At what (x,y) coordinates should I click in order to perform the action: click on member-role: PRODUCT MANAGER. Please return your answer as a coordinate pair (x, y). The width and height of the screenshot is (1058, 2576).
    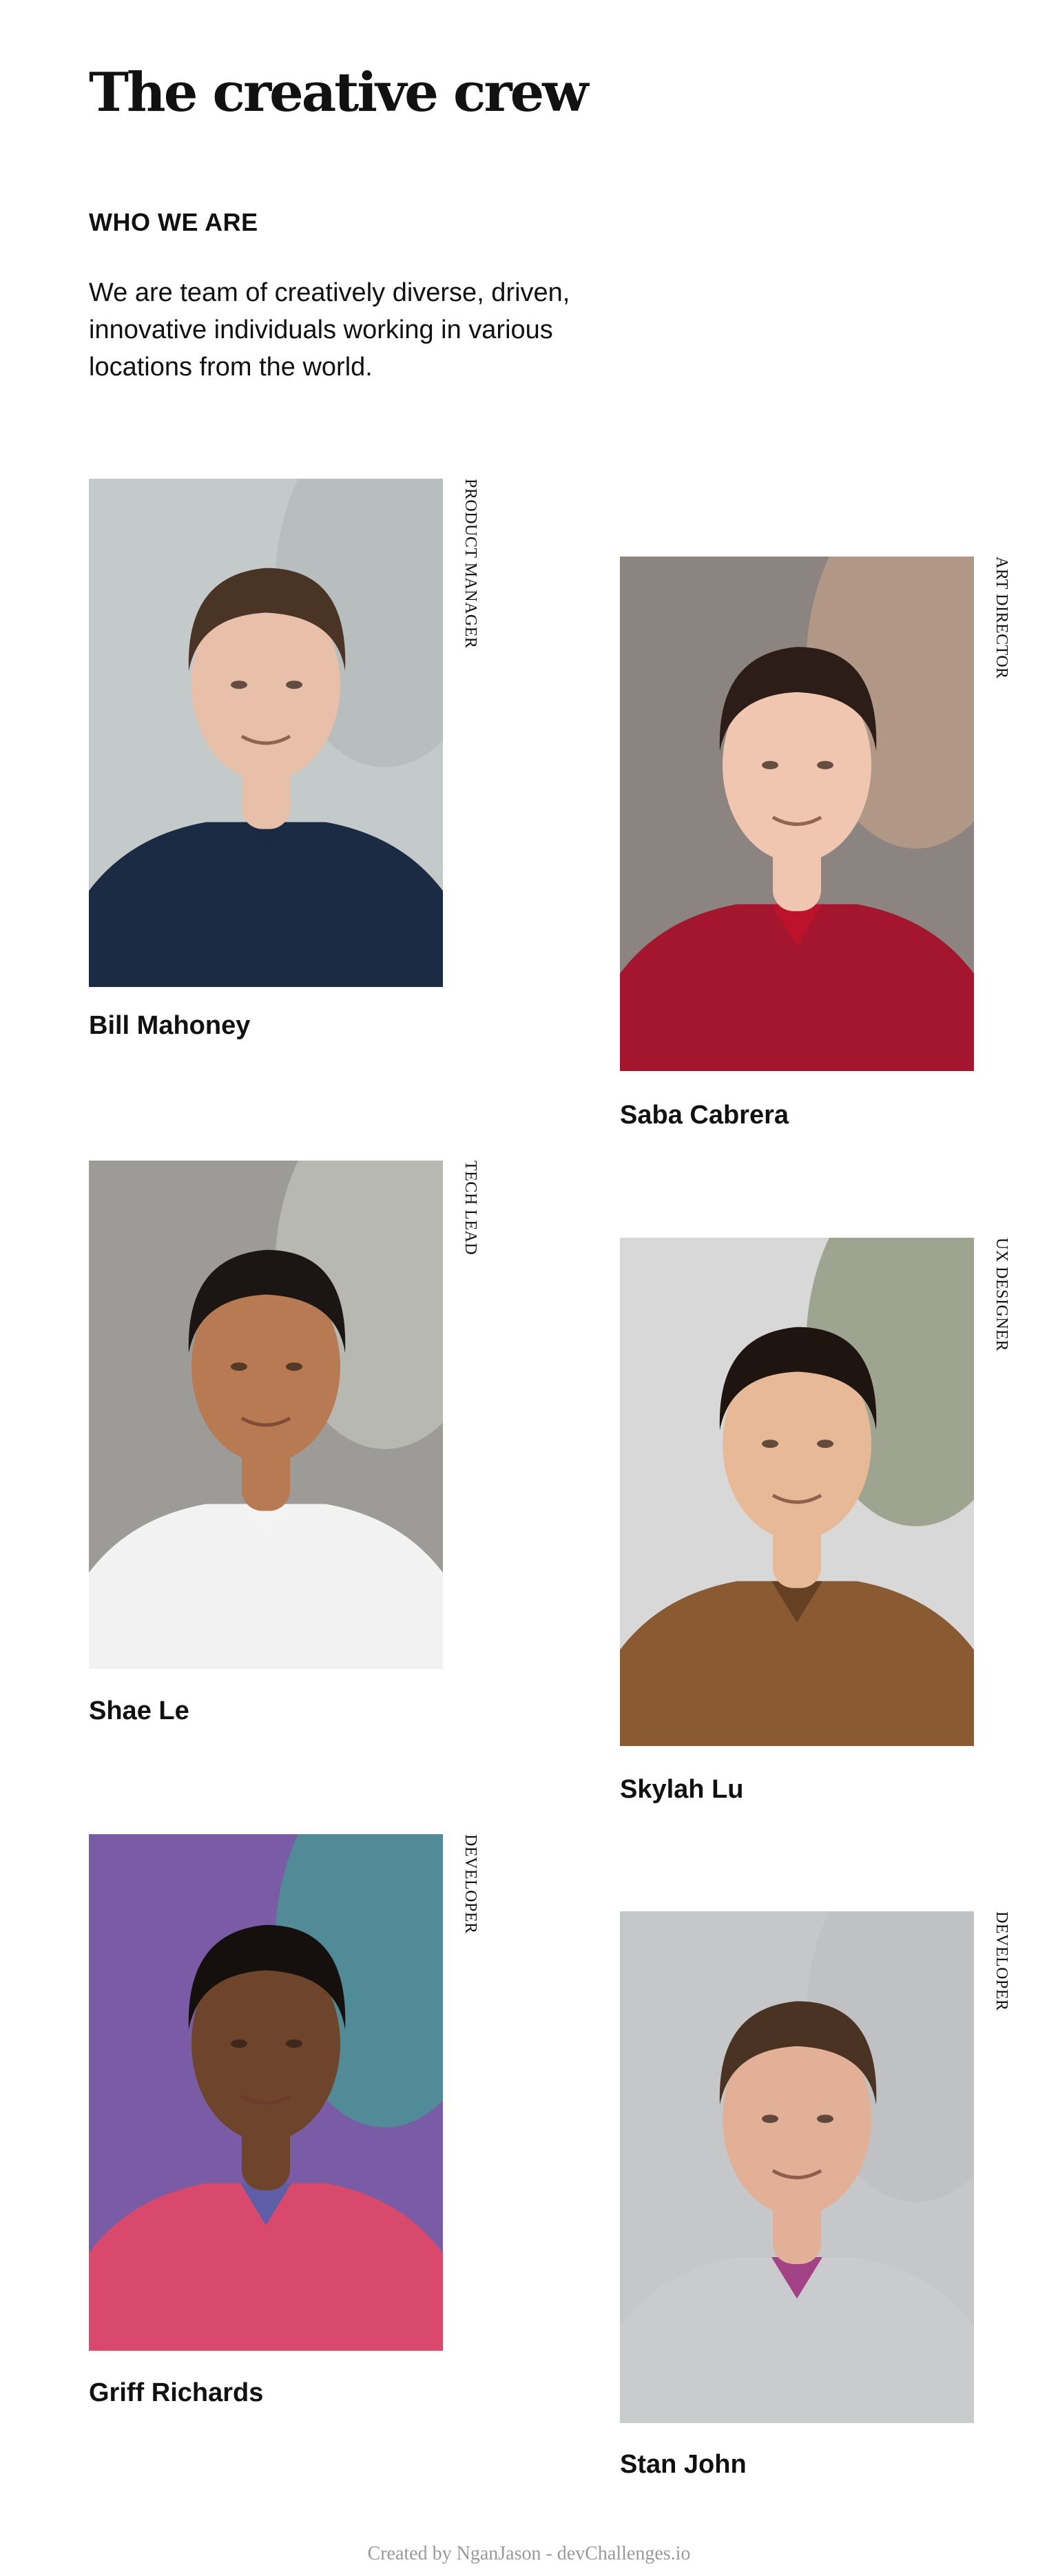
    Looking at the image, I should click on (470, 564).